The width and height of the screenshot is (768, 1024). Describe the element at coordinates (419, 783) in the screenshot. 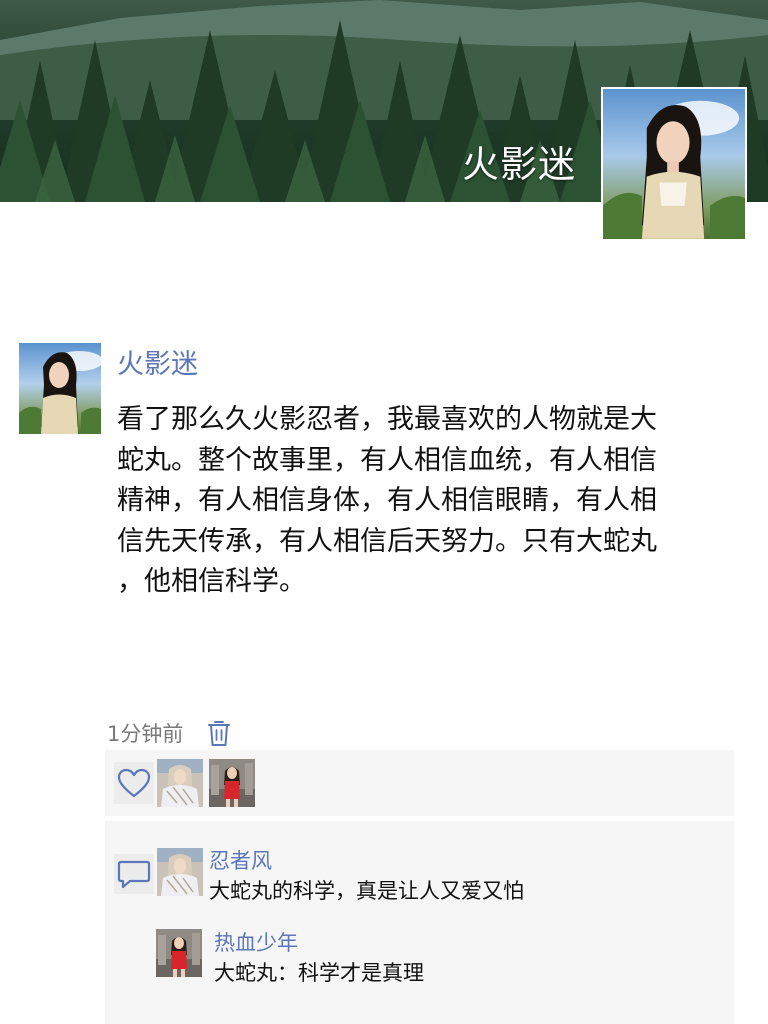

I see `likes-panel` at that location.